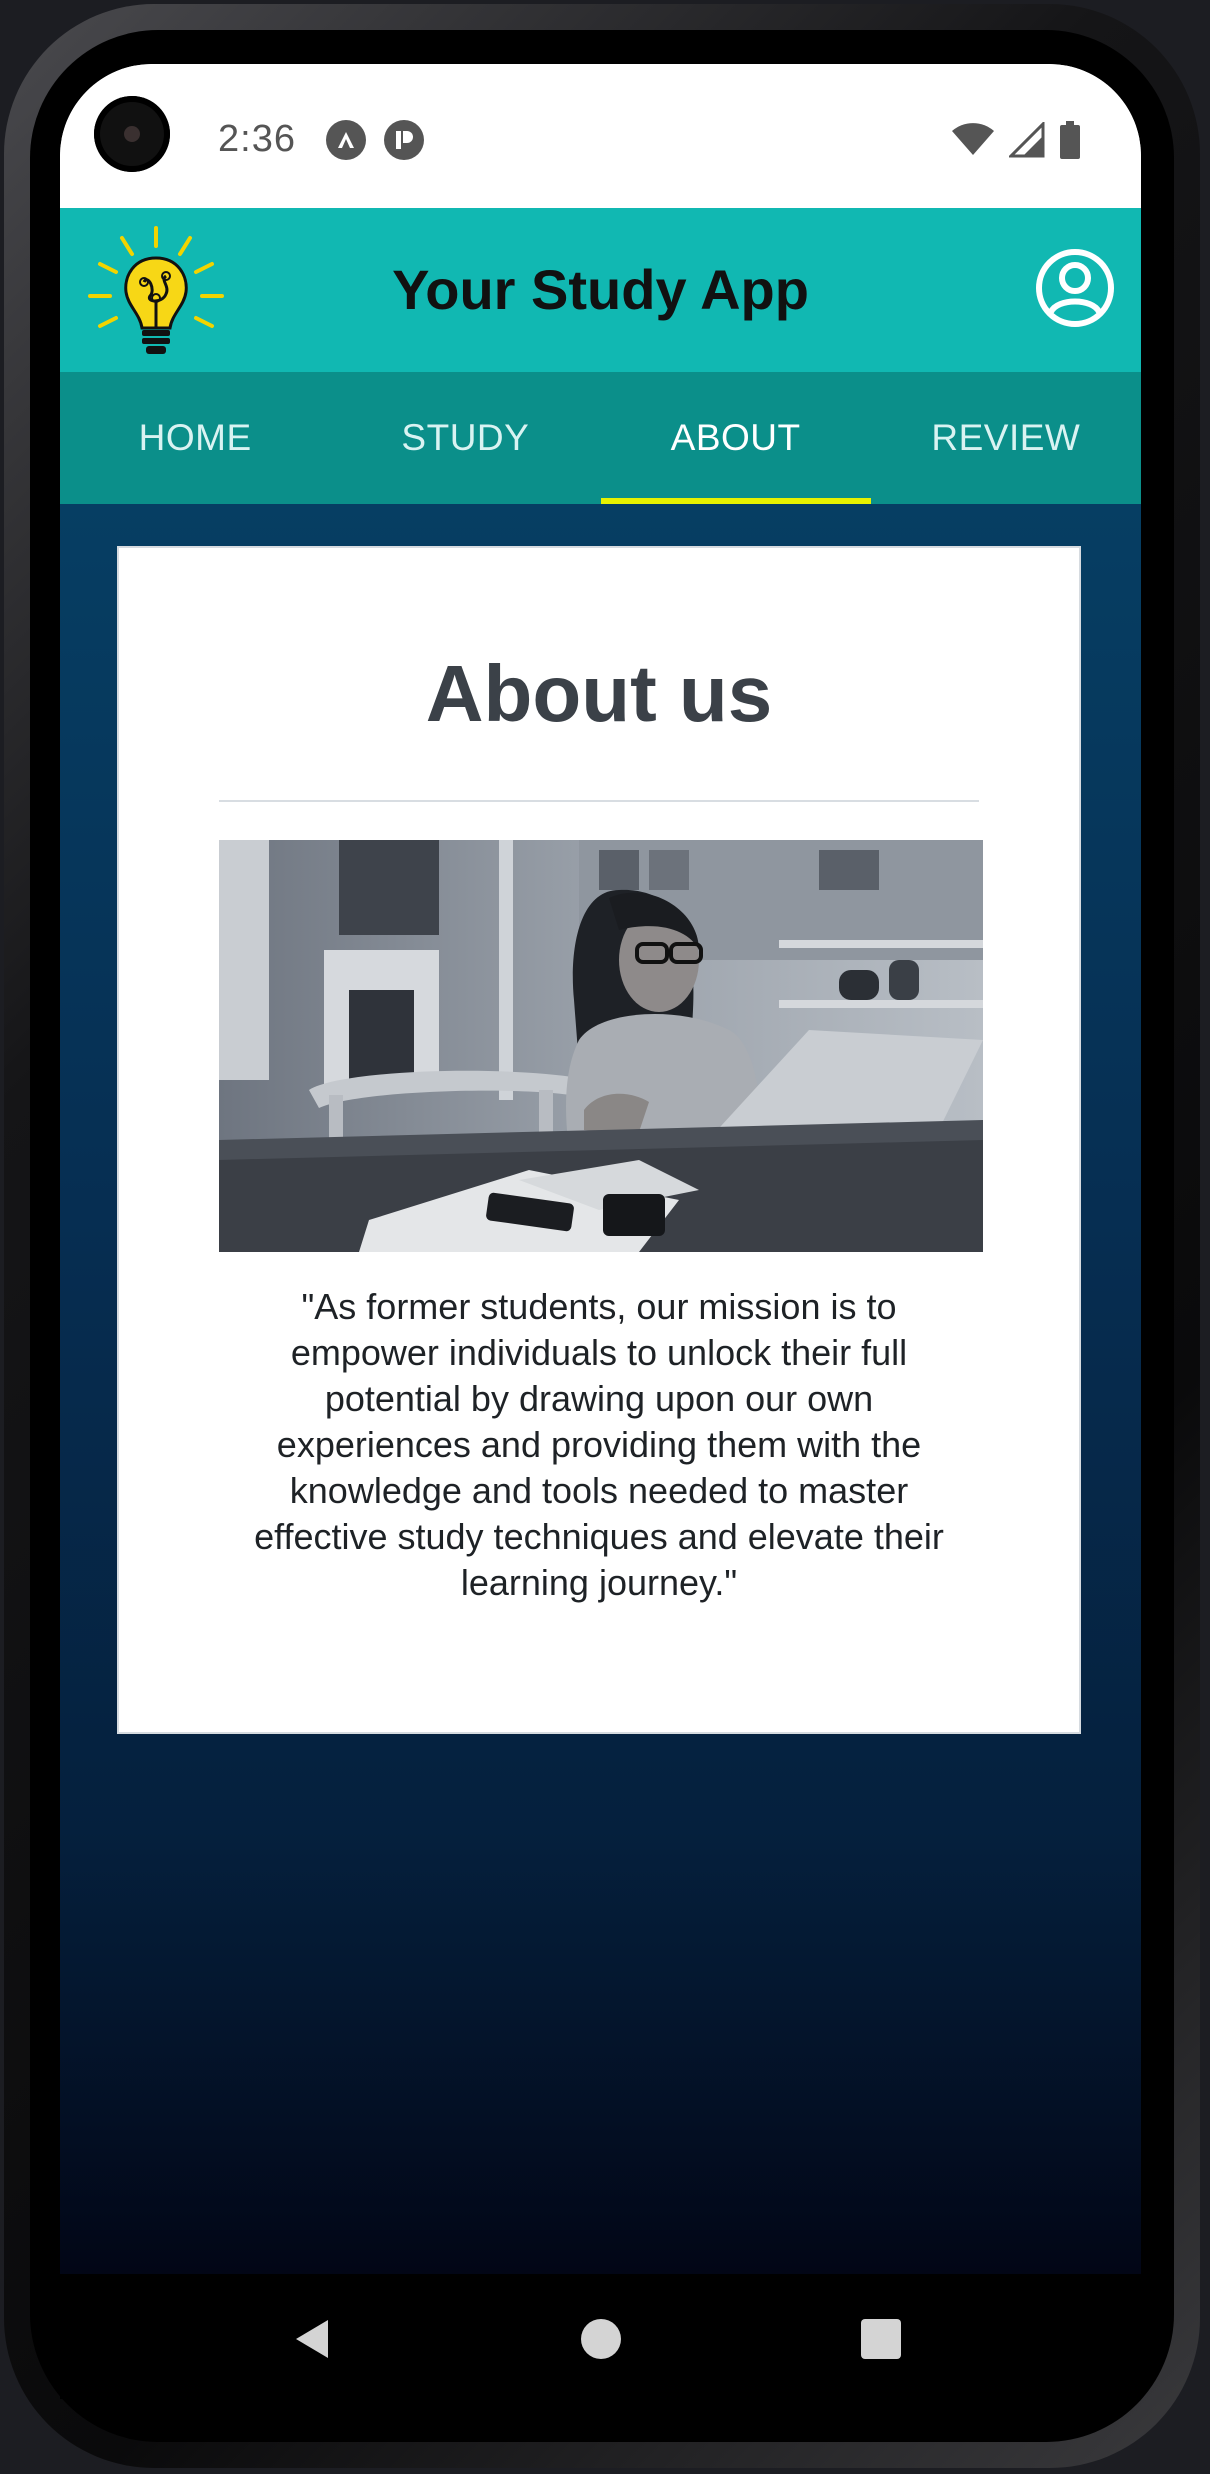 The height and width of the screenshot is (2474, 1210). What do you see at coordinates (1027, 140) in the screenshot?
I see `signal-icon` at bounding box center [1027, 140].